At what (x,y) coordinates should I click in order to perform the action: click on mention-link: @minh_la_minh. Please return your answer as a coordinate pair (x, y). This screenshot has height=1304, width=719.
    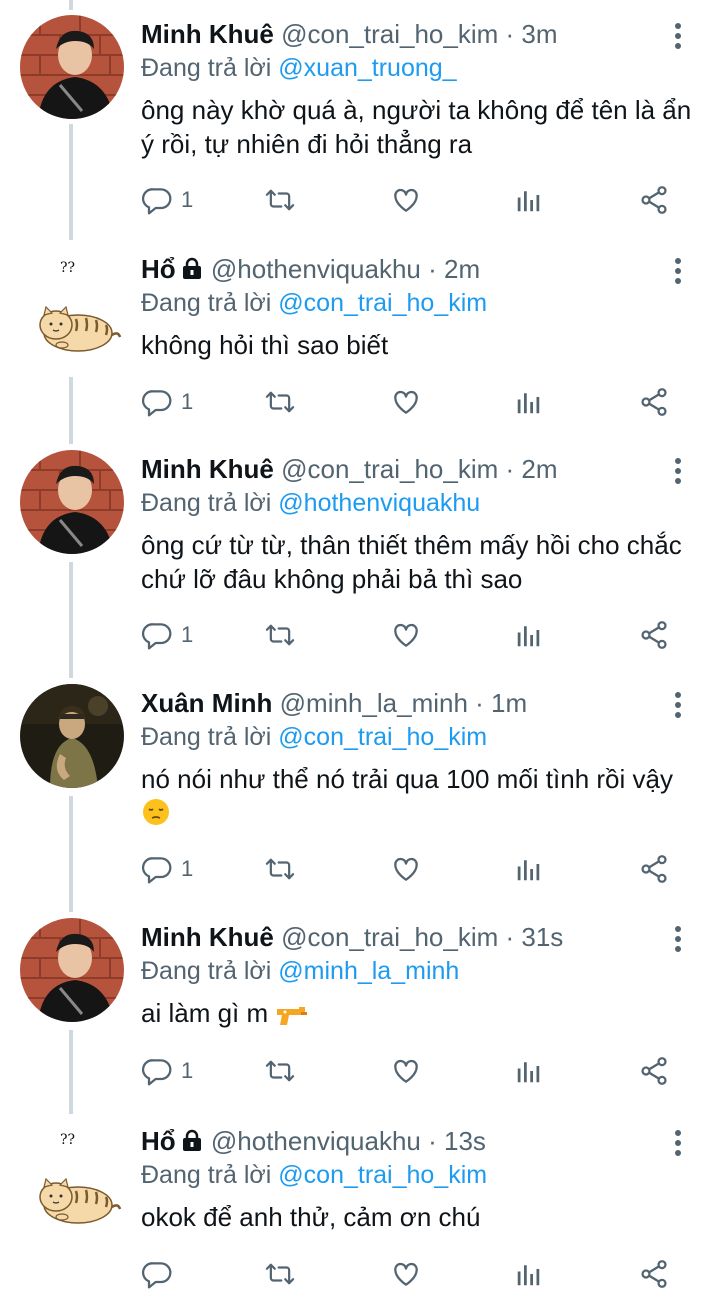
    Looking at the image, I should click on (368, 971).